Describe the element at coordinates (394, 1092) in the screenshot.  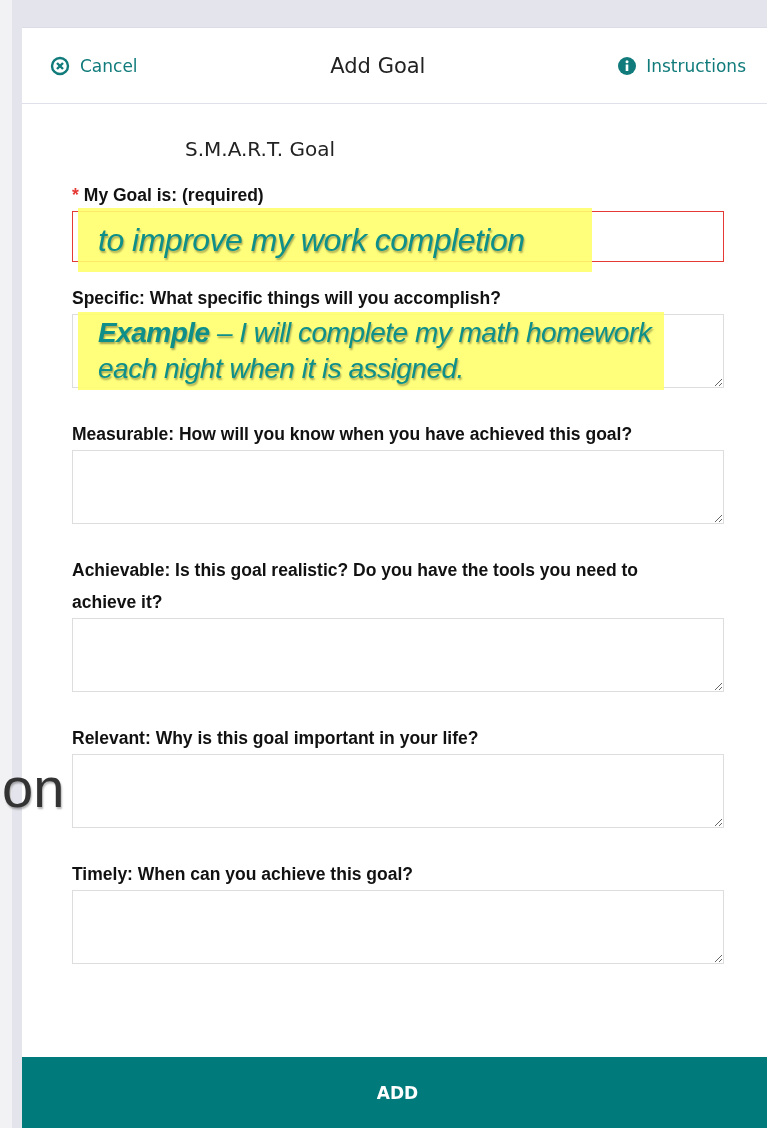
I see `add-button: ADD` at that location.